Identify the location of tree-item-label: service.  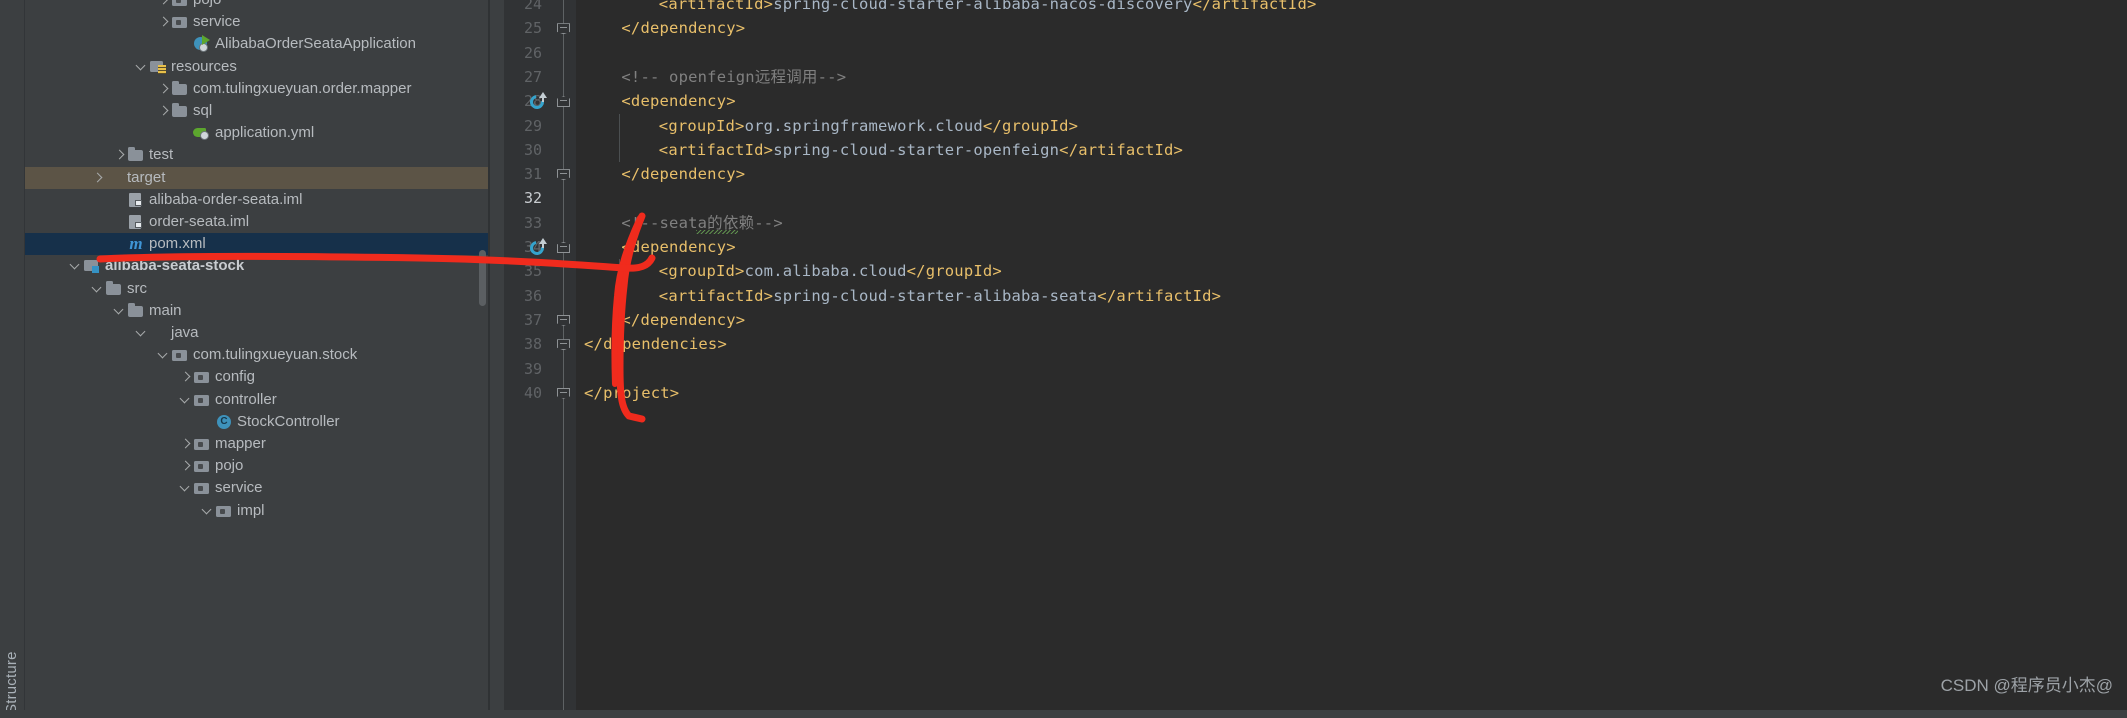
(217, 22).